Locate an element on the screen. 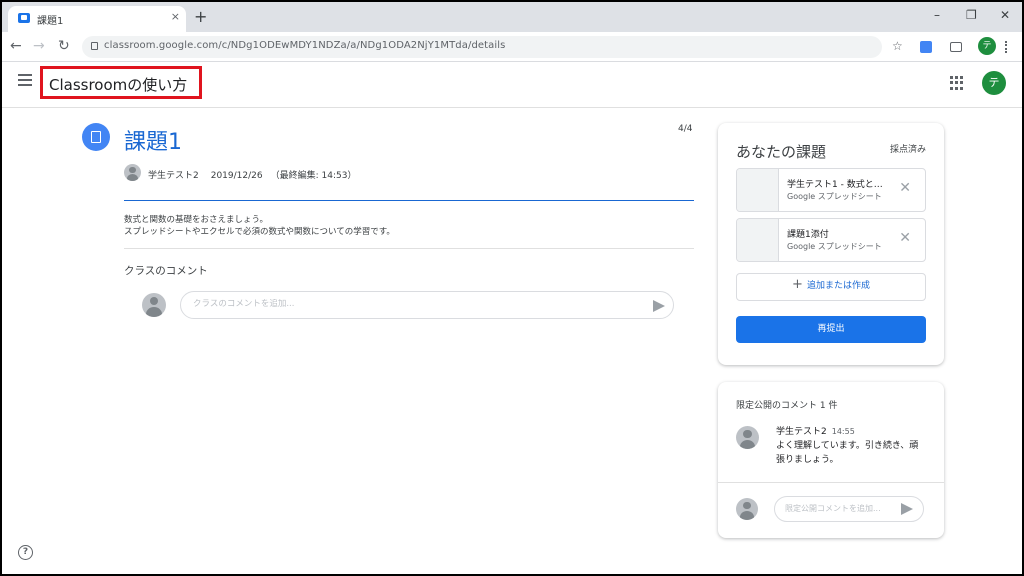 This screenshot has height=576, width=1024. browser-profile-avatar: テ is located at coordinates (987, 46).